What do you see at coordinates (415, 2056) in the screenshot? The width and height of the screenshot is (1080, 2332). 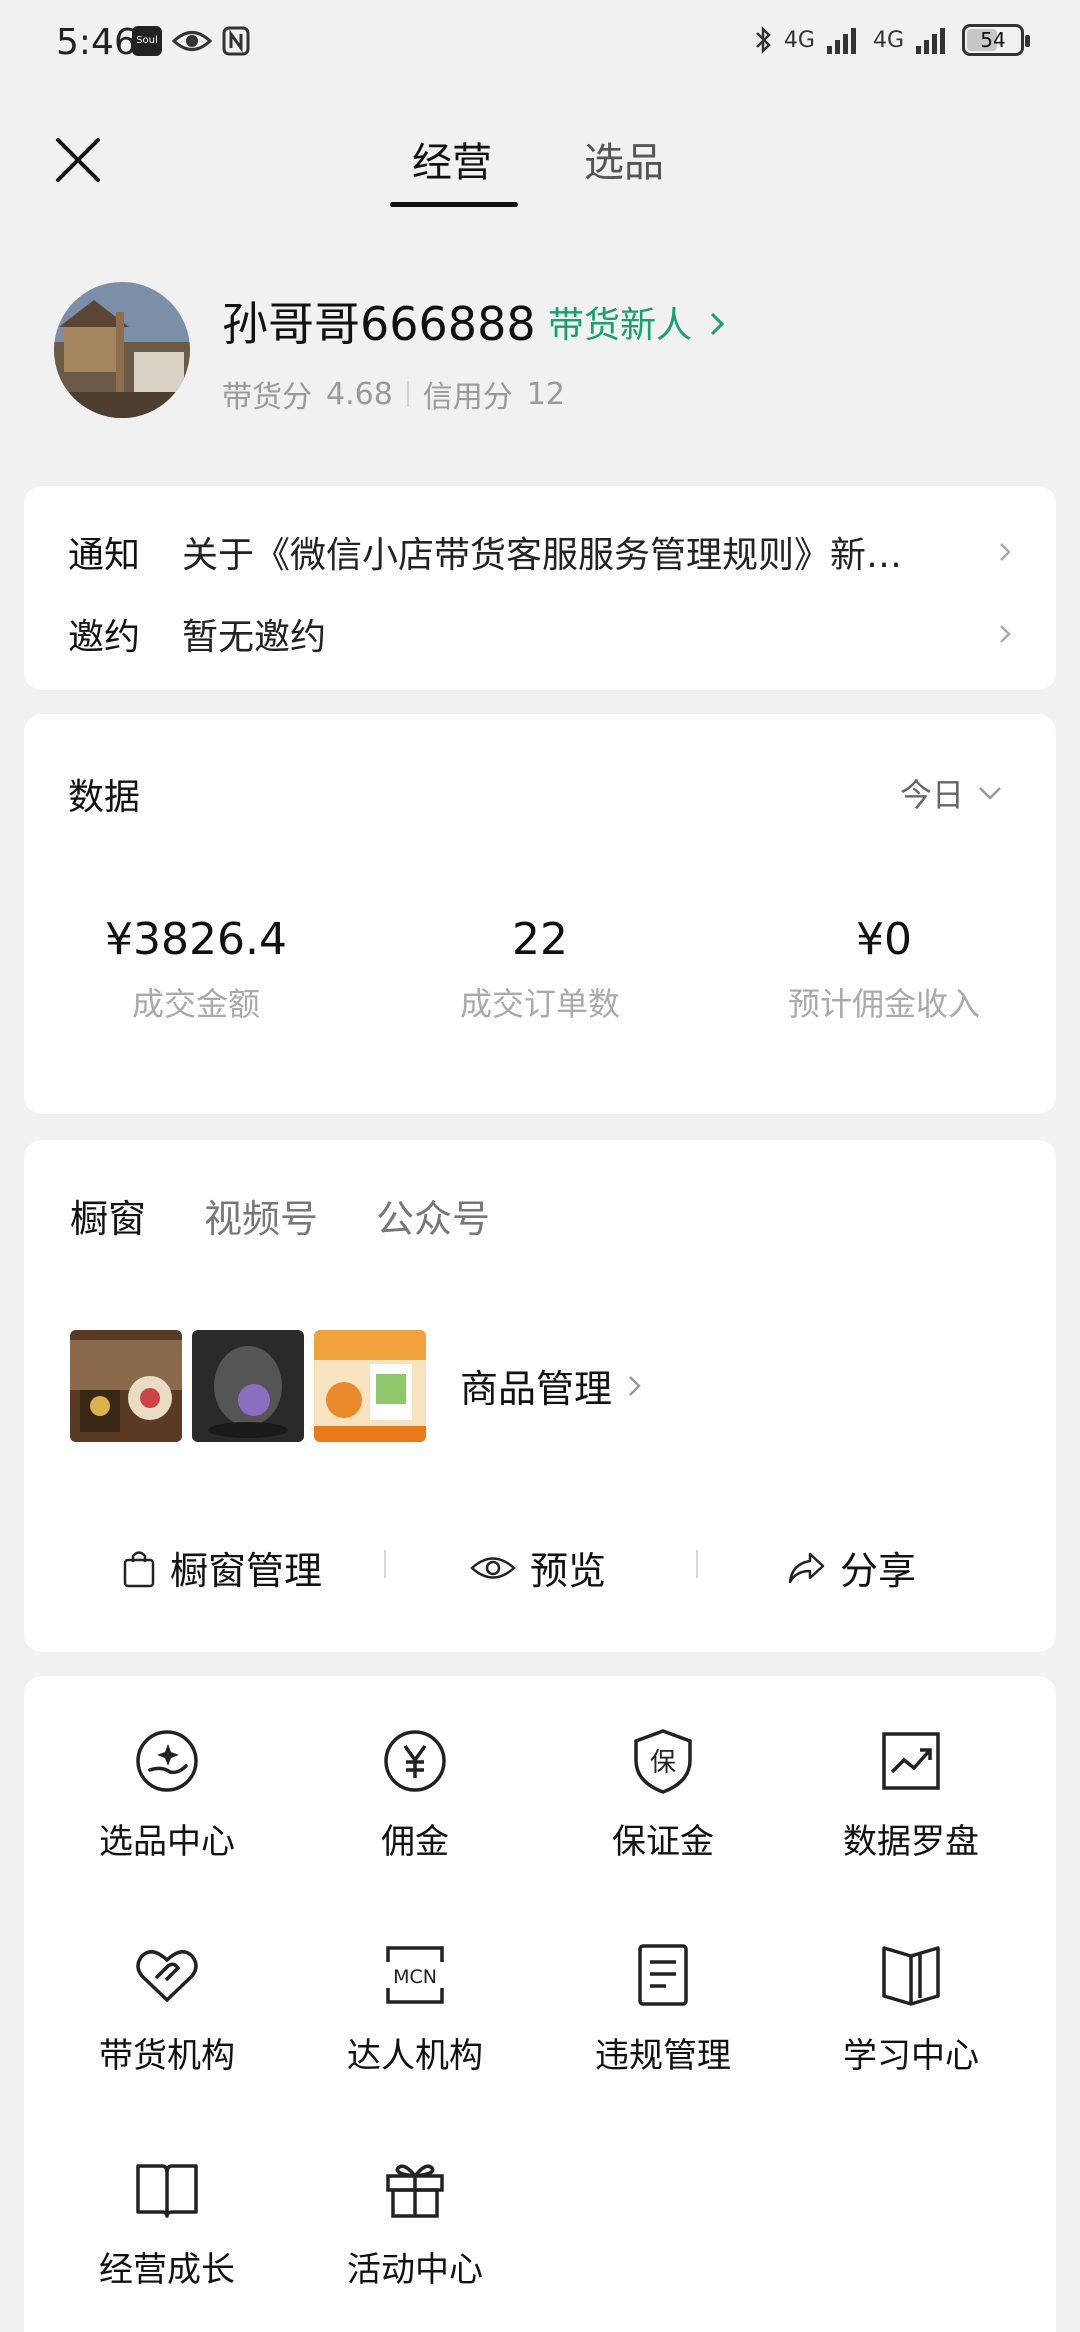 I see `grid-label: 达人机构` at bounding box center [415, 2056].